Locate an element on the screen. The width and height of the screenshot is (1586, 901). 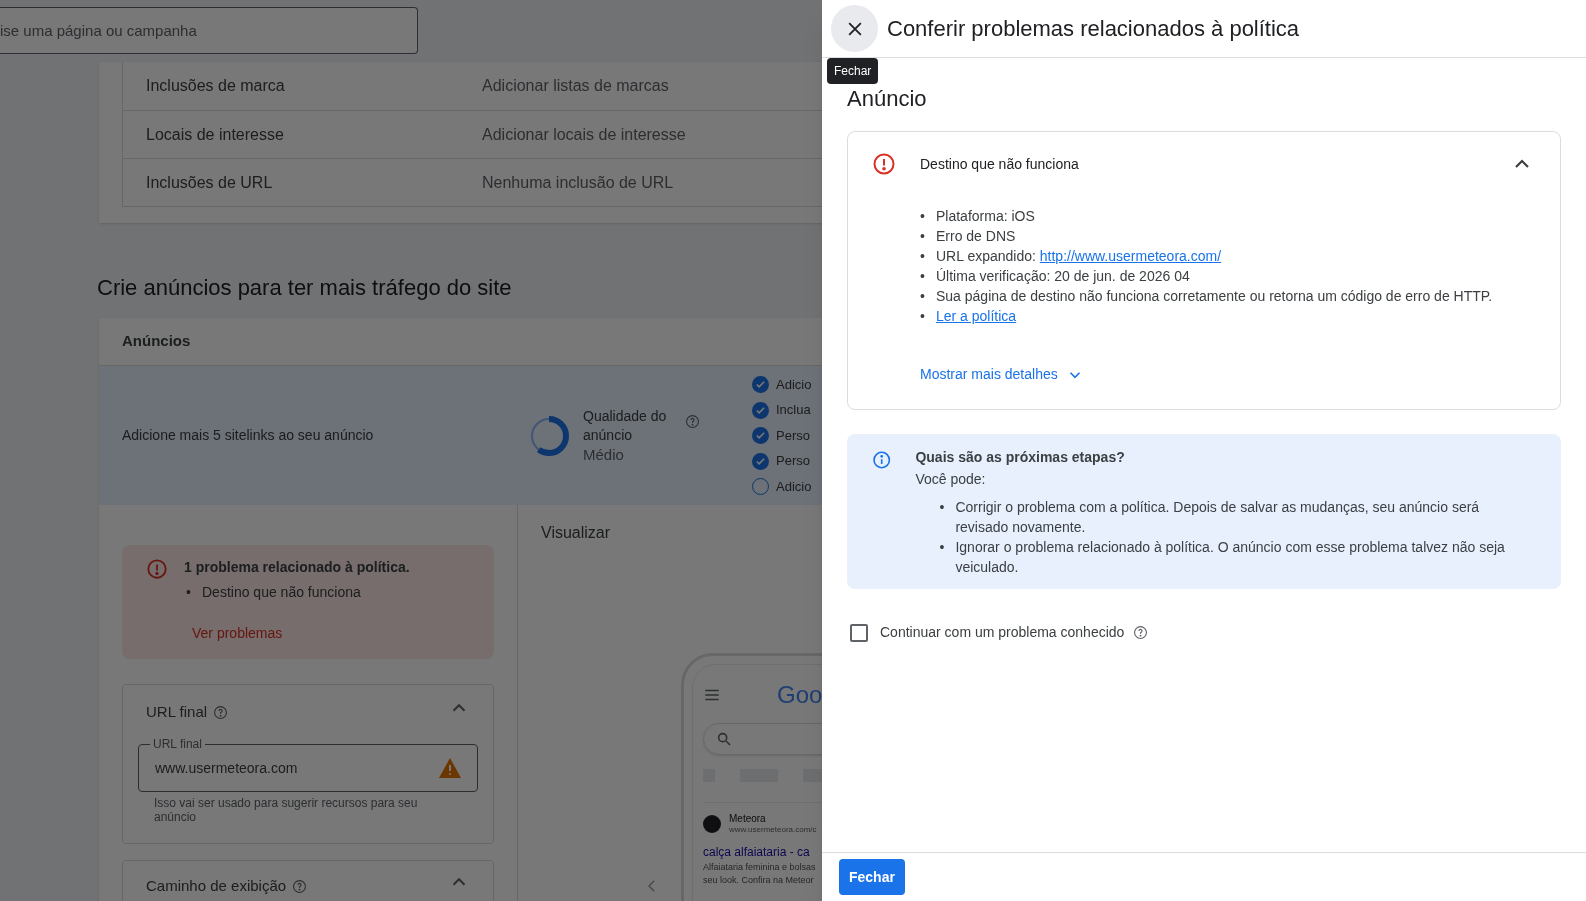
row-value: Adicionar locais de interesse is located at coordinates (584, 134).